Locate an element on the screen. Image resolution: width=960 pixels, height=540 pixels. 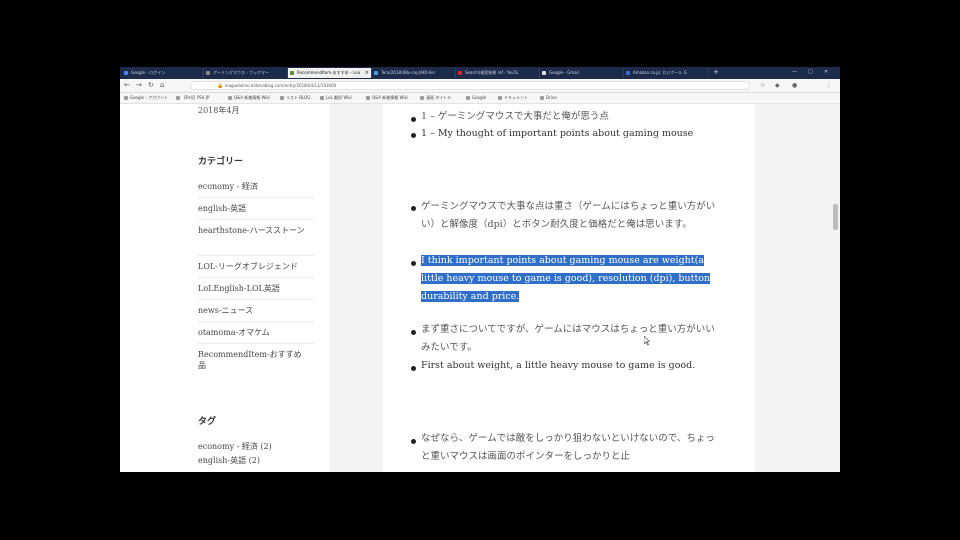
category-link: economy - 経済 is located at coordinates (256, 186).